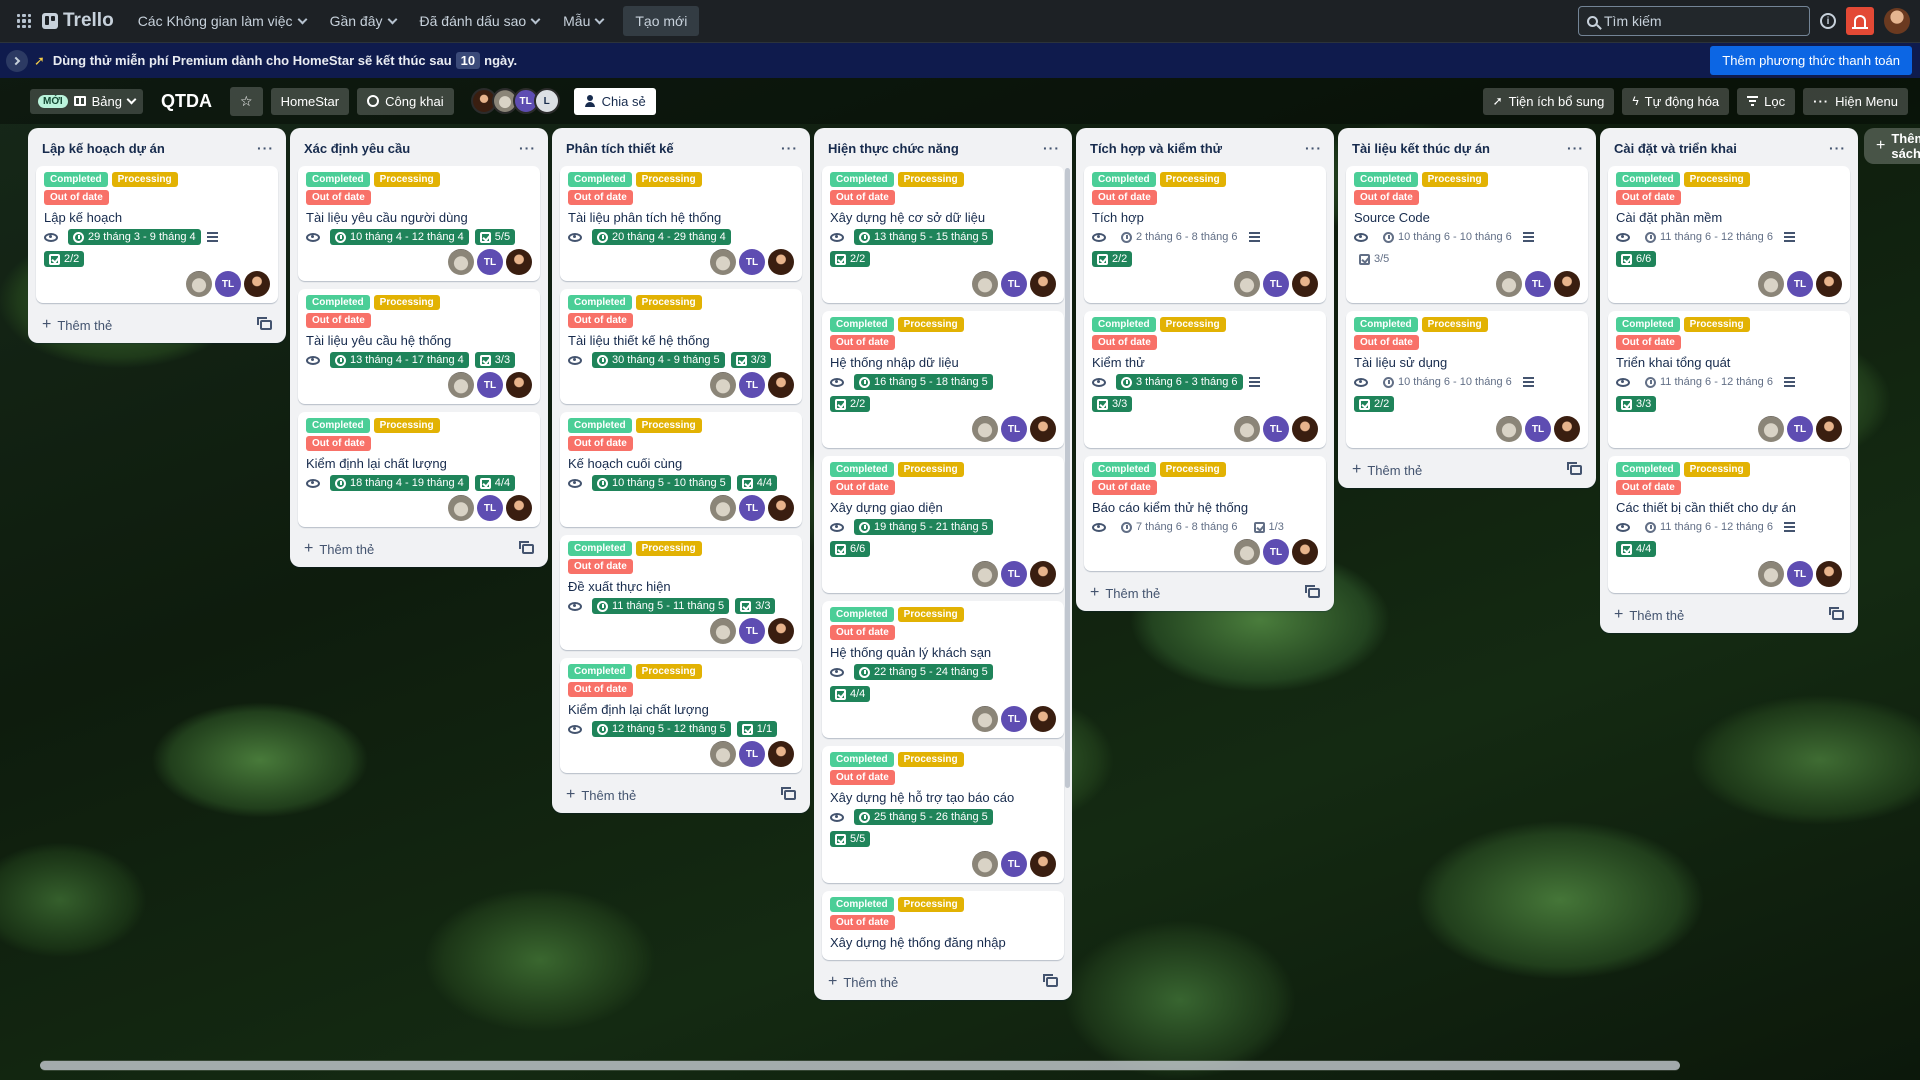 This screenshot has width=1920, height=1080. I want to click on due-date-badge: 11 tháng 6 - 12 tháng 6, so click(1709, 382).